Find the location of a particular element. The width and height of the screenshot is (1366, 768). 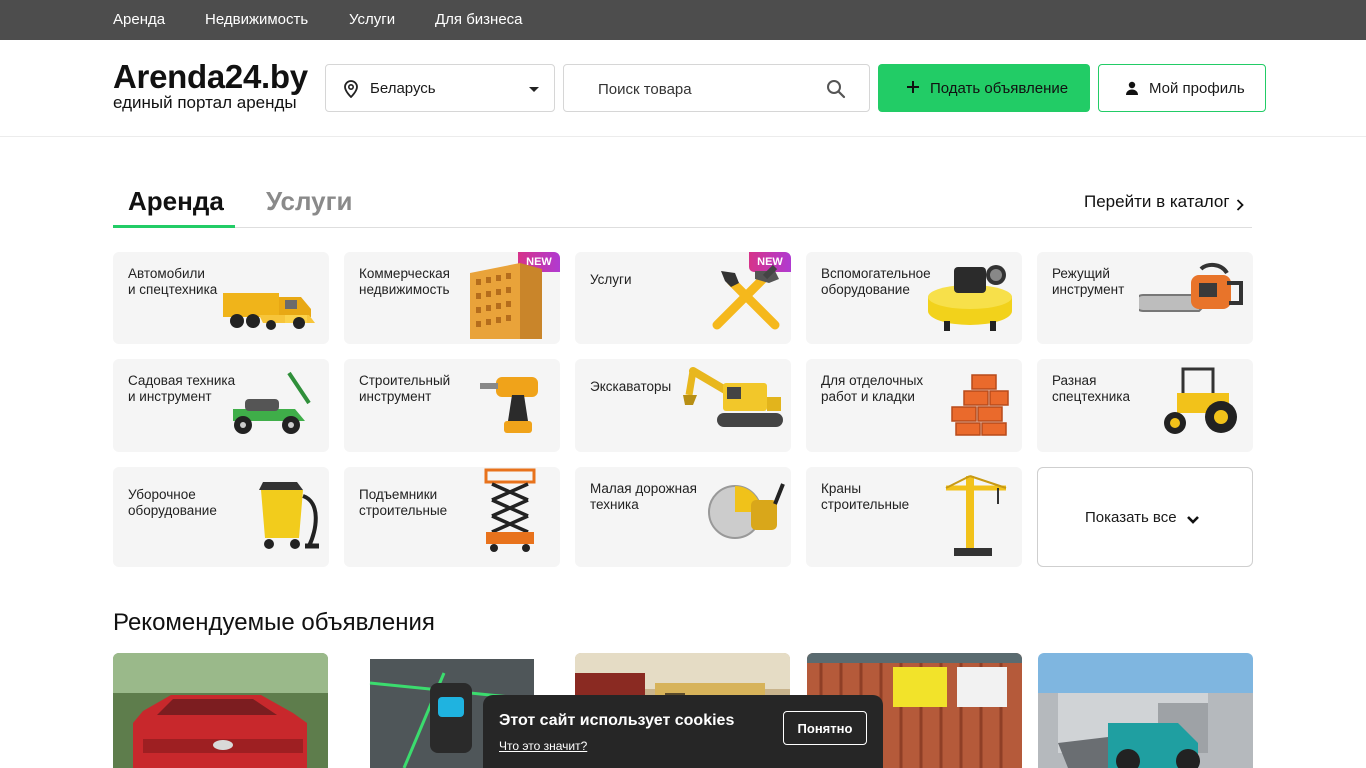

topnav-business: Для бизнеса is located at coordinates (479, 19).